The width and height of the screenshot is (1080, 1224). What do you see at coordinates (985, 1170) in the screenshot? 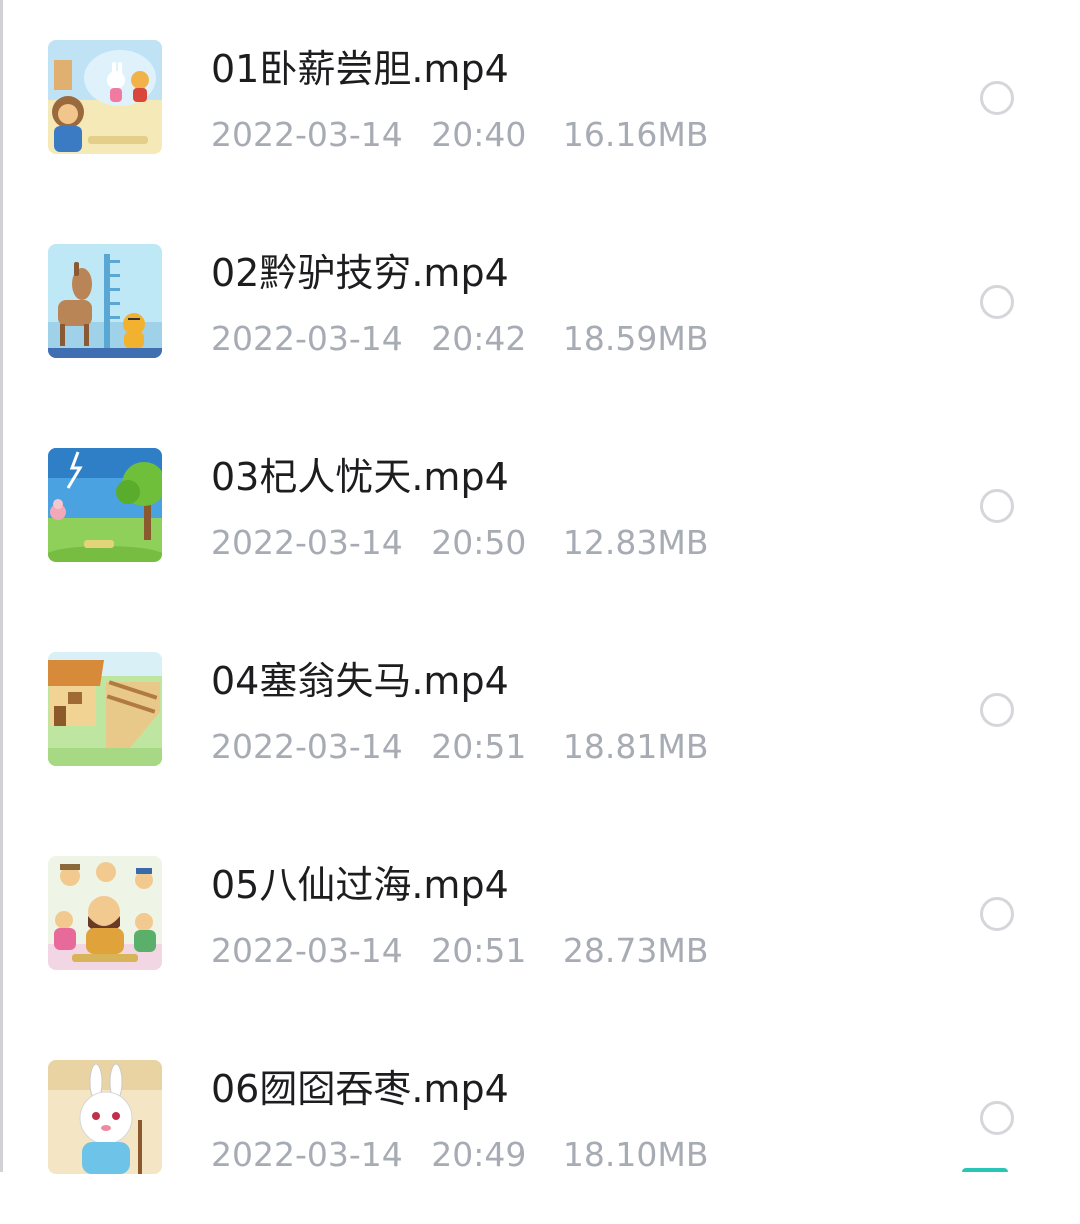
I see `scroll-accent-bar` at bounding box center [985, 1170].